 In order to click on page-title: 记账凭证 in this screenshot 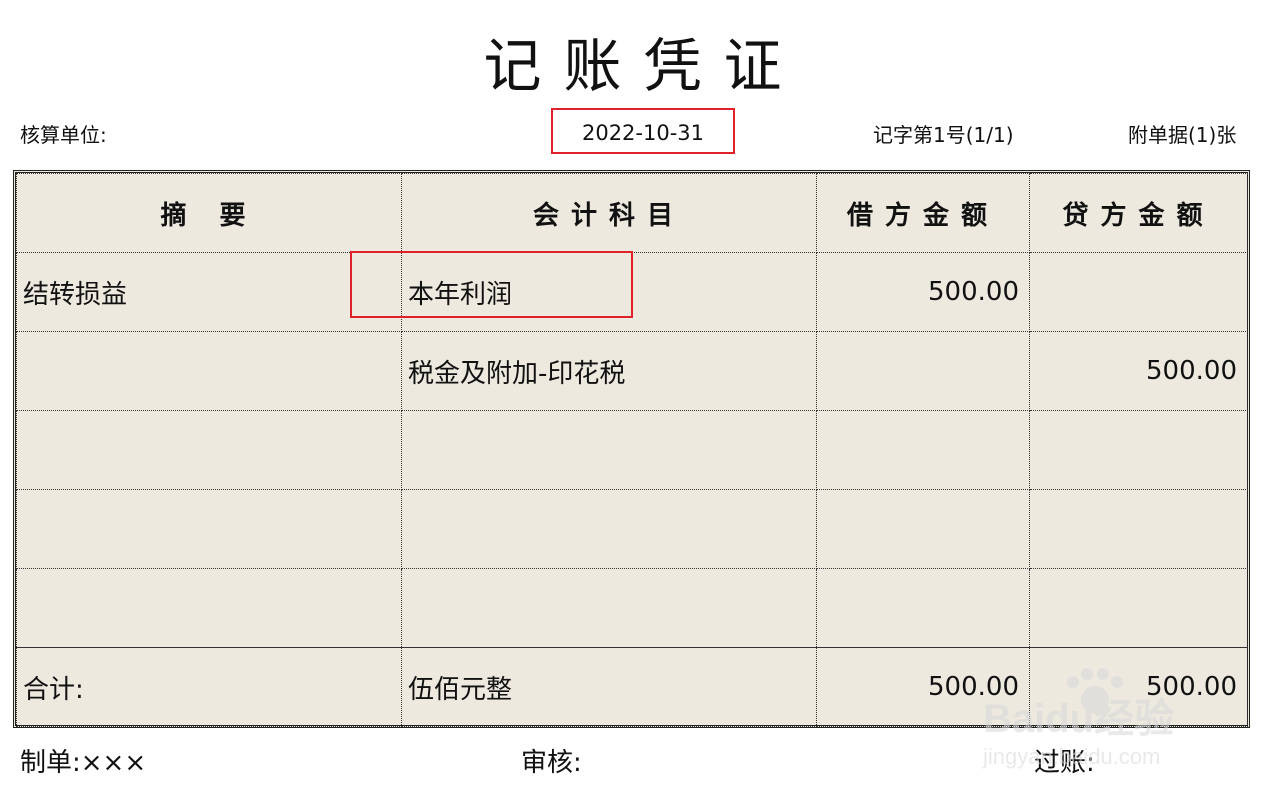, I will do `click(643, 66)`.